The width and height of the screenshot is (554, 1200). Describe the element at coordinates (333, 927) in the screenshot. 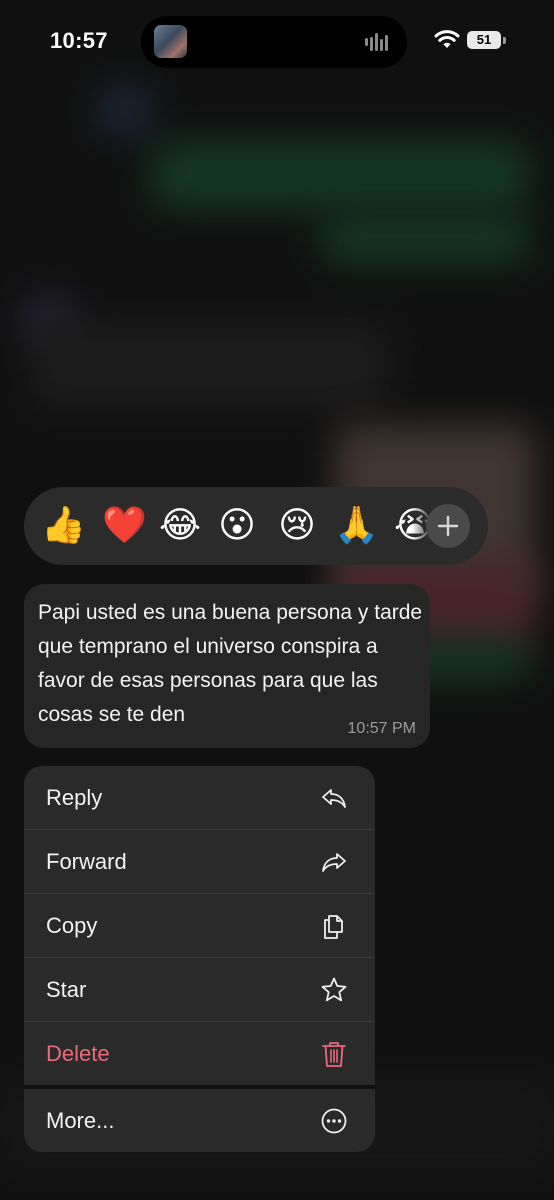

I see `copy-icon` at that location.